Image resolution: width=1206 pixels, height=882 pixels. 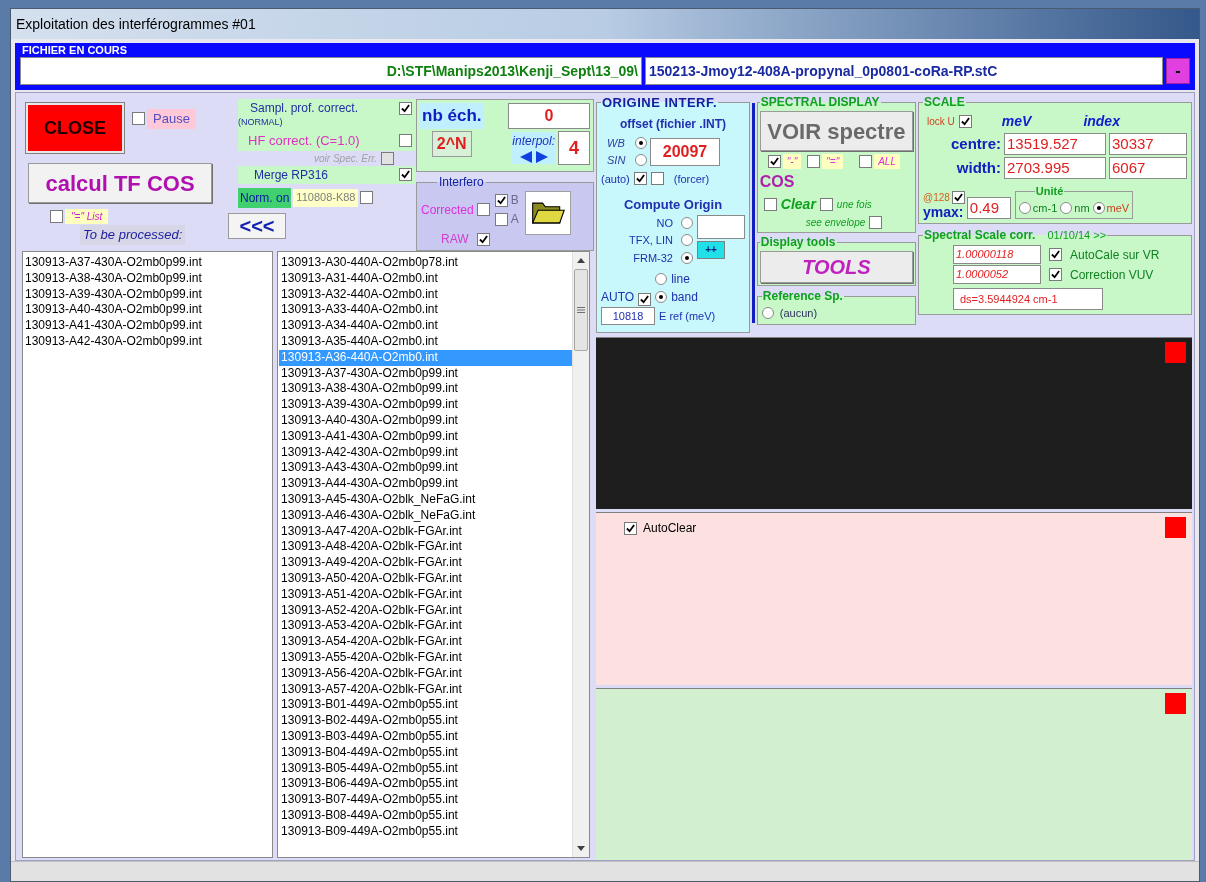 I want to click on back-button: <<<, so click(x=257, y=225).